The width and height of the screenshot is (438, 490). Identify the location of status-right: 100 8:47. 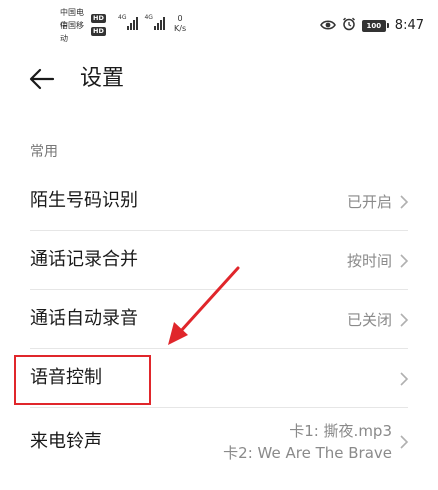
(371, 25).